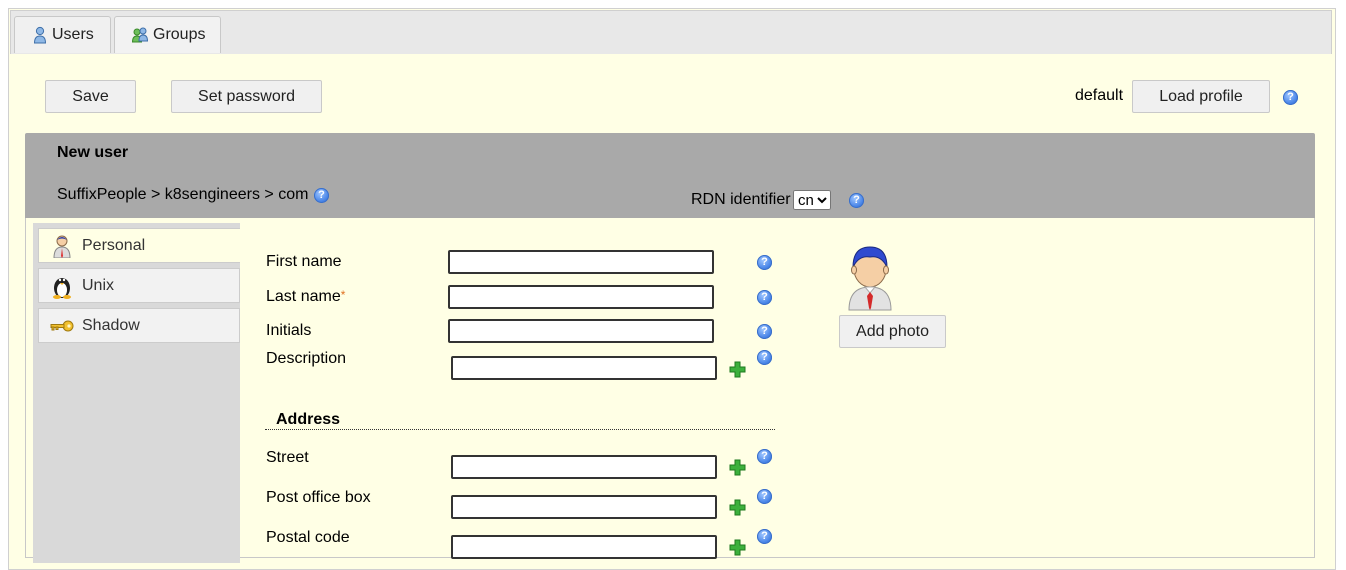 This screenshot has width=1346, height=570. I want to click on save-button: Save, so click(90, 96).